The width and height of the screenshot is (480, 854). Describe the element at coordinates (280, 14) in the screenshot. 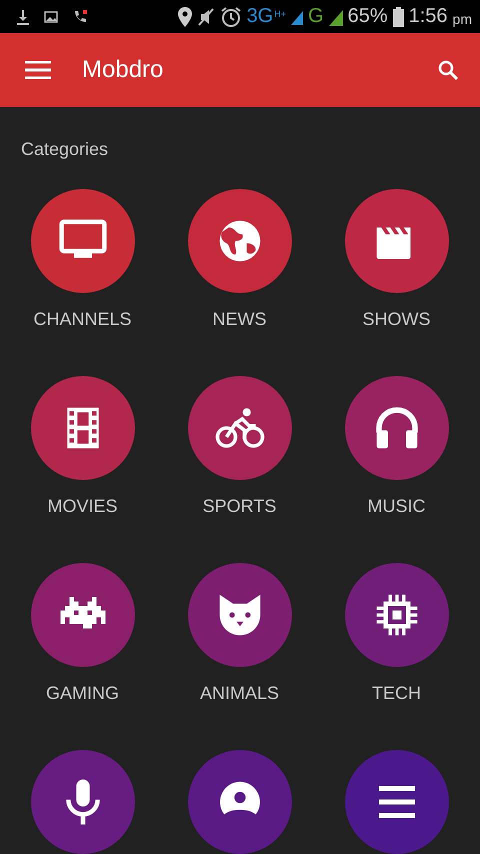

I see `network-superscript: H+` at that location.